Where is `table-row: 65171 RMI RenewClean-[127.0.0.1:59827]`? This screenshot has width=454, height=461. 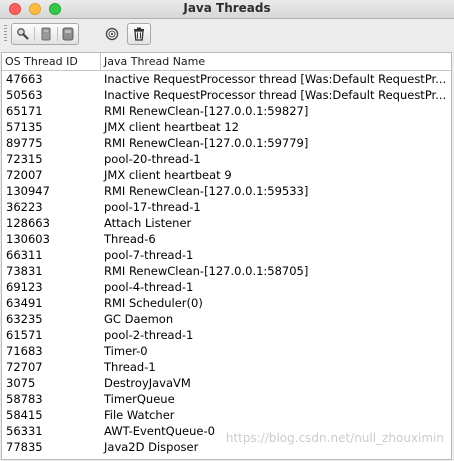
table-row: 65171 RMI RenewClean-[127.0.0.1:59827] is located at coordinates (226, 111).